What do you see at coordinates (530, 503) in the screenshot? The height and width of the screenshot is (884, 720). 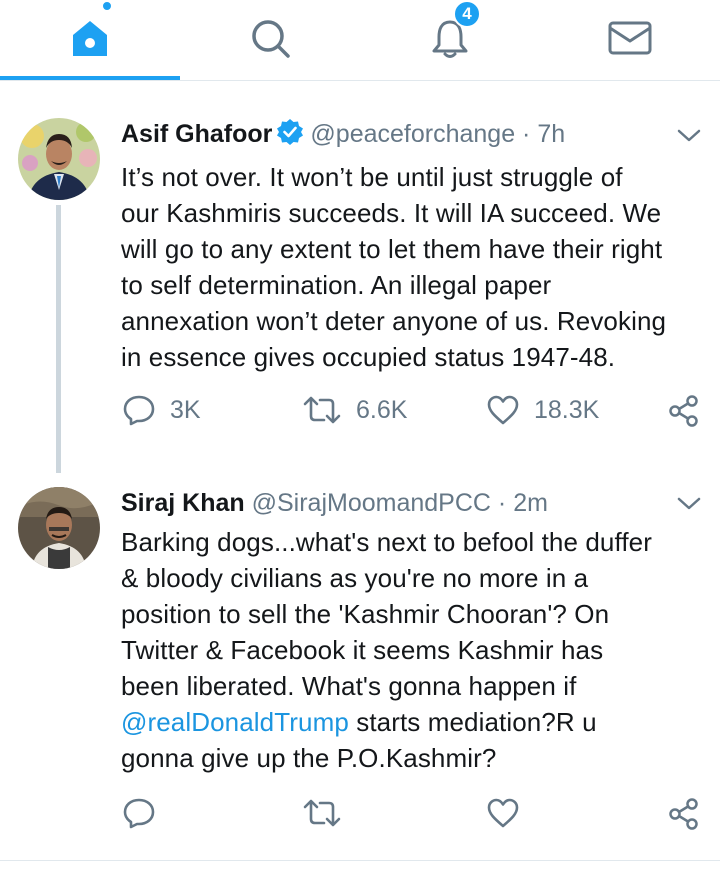 I see `timestamp: 2m` at bounding box center [530, 503].